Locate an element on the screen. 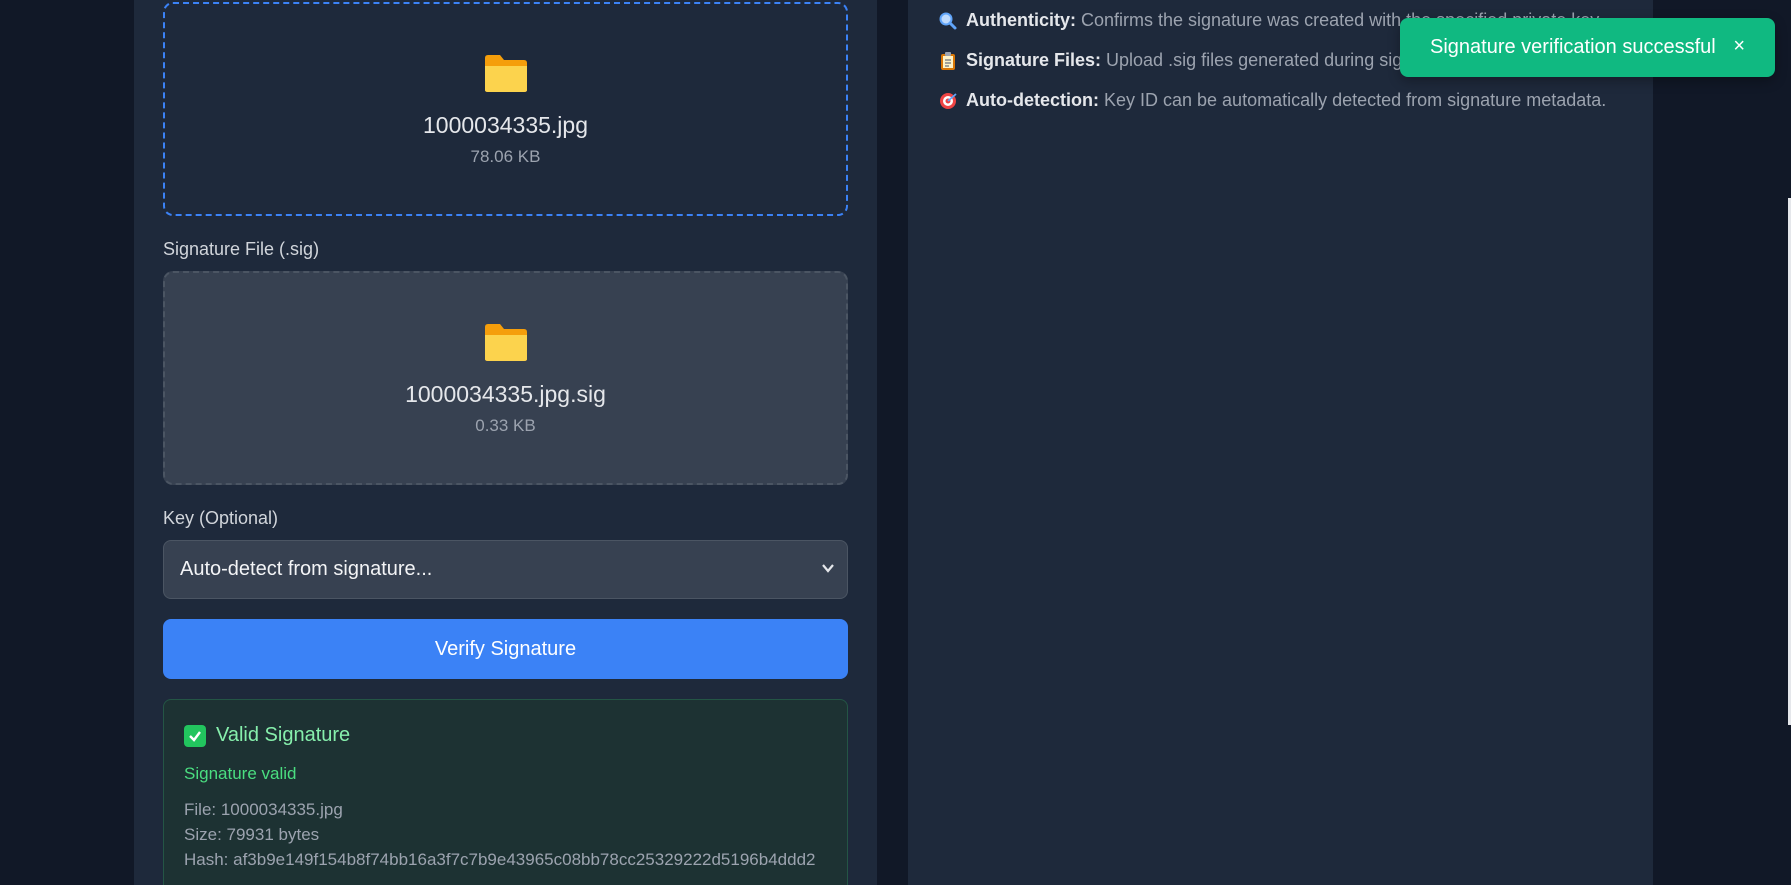 This screenshot has width=1791, height=885. result-size: Size: 79931 bytes is located at coordinates (252, 834).